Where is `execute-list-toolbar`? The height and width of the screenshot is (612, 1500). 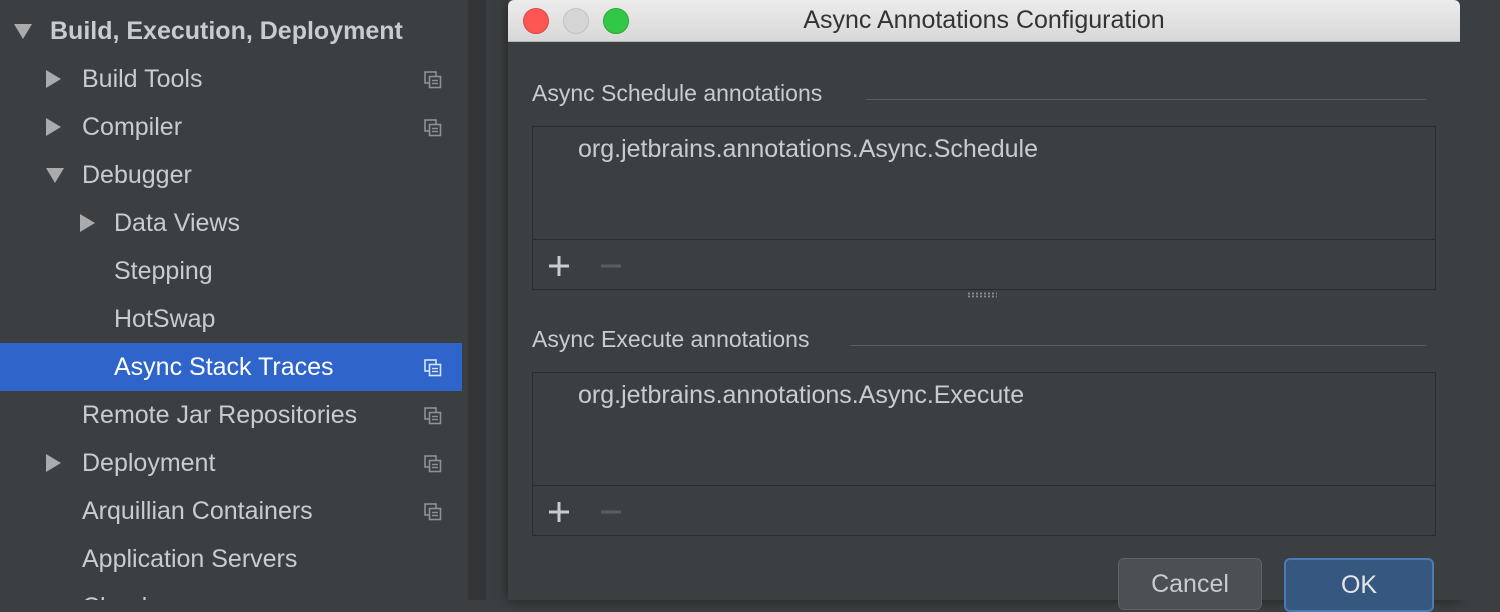 execute-list-toolbar is located at coordinates (984, 510).